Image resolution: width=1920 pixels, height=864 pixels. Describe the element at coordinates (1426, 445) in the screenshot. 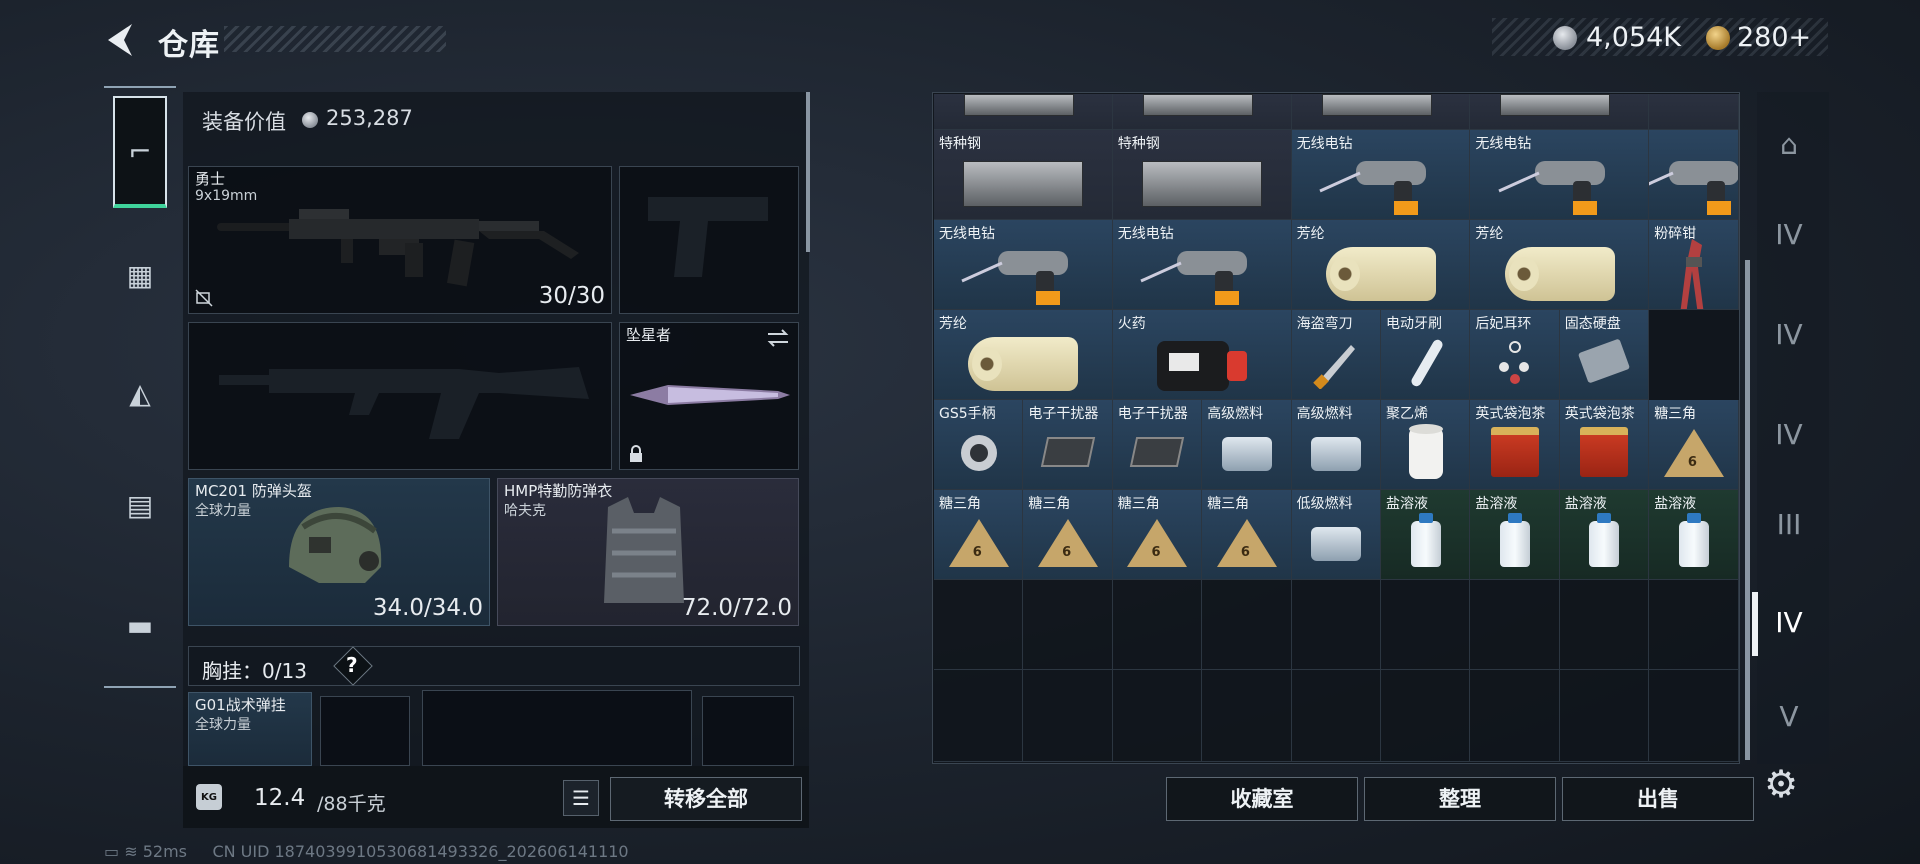

I see `stash-item: 聚乙烯` at that location.